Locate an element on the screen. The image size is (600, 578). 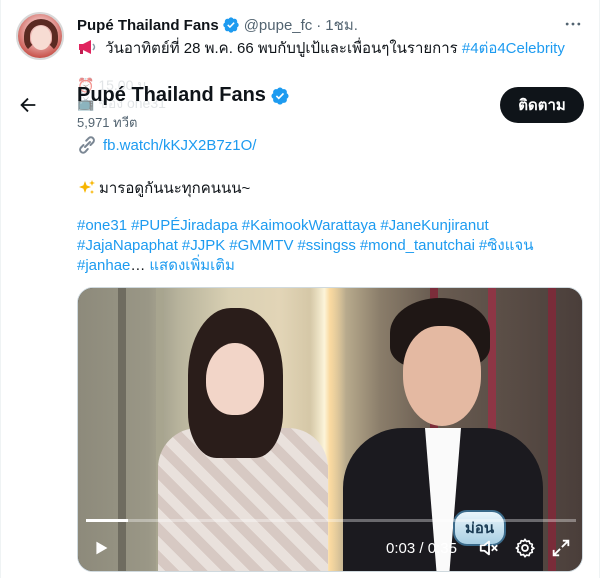
play-icon is located at coordinates (101, 548).